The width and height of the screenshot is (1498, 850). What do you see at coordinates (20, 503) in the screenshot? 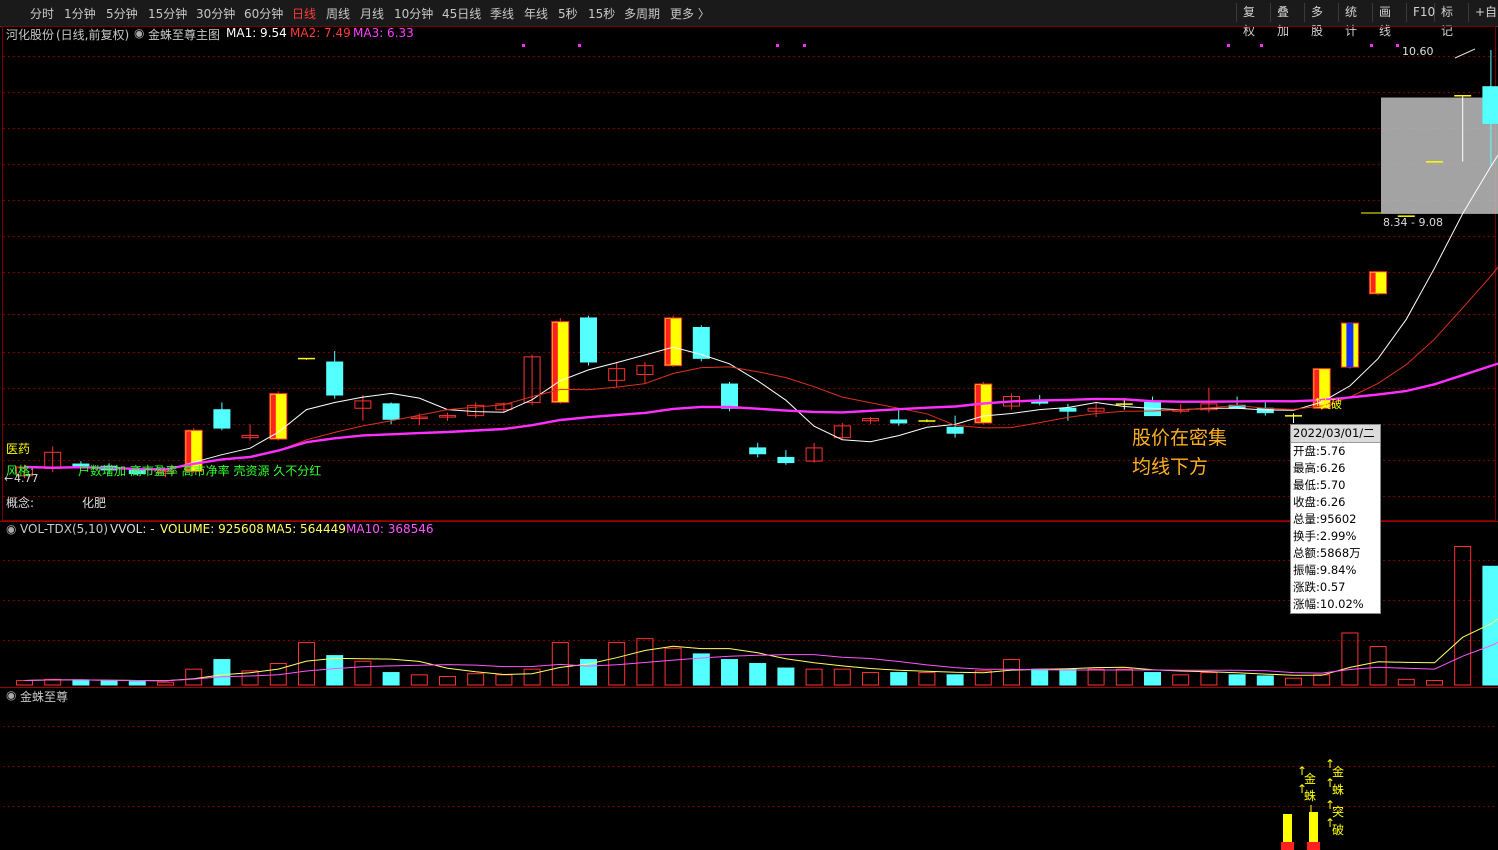
I see `concept-label: 概念:` at bounding box center [20, 503].